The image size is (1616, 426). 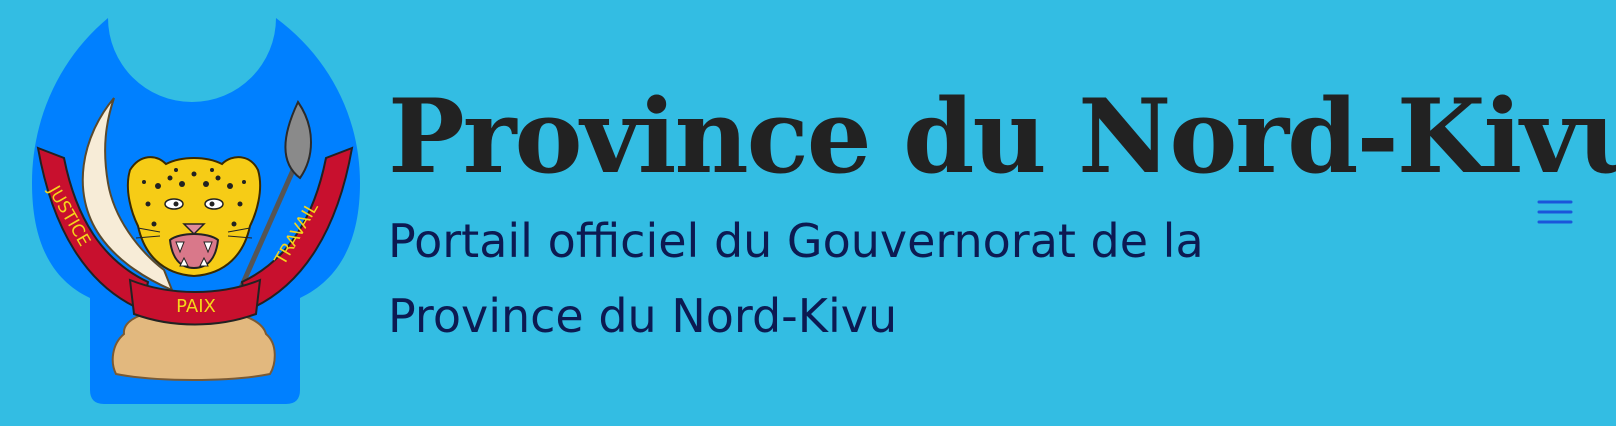 What do you see at coordinates (196, 306) in the screenshot?
I see `motto-center-text: PAIX` at bounding box center [196, 306].